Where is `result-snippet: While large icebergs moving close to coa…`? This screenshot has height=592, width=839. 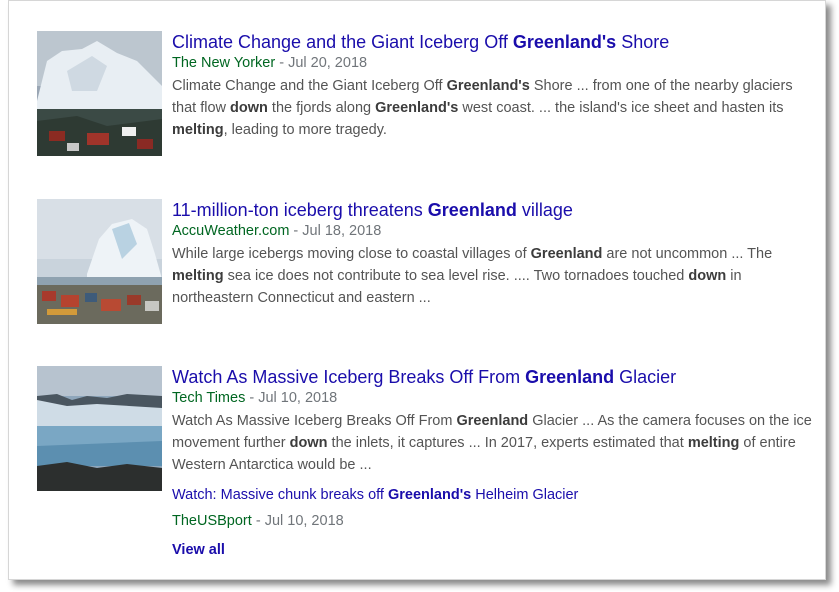
result-snippet: While large icebergs moving close to coa… is located at coordinates (472, 276).